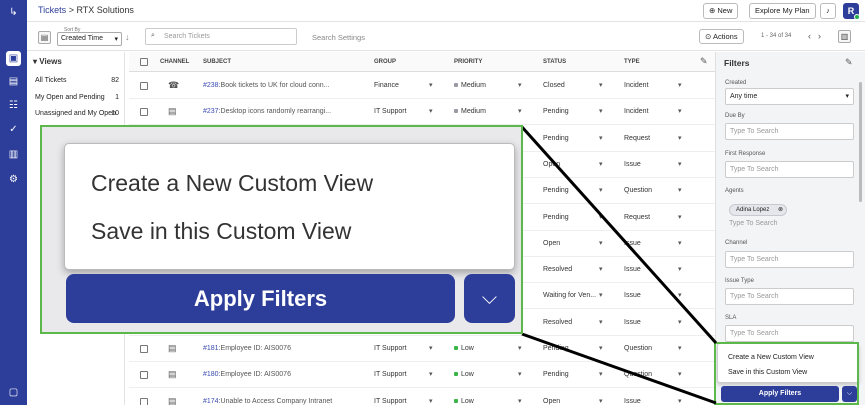 The image size is (865, 405). I want to click on zoomed-apply-dropdown-toggle: ⌵, so click(489, 298).